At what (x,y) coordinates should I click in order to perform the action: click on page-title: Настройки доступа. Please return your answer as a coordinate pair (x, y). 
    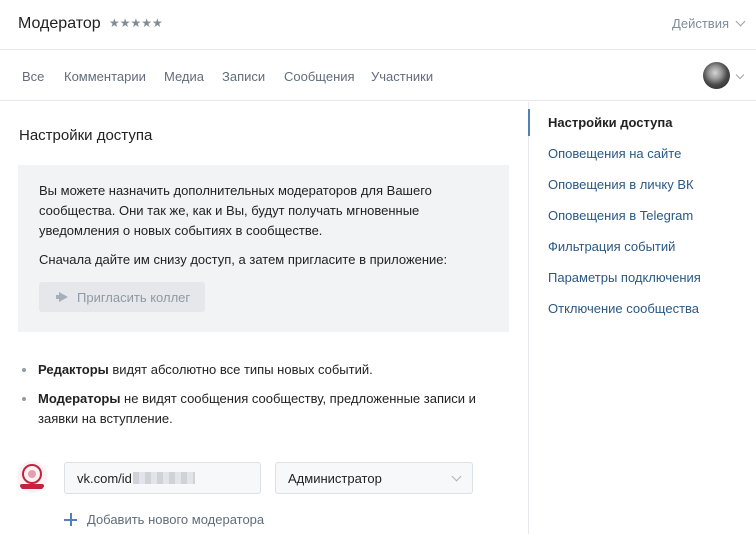
    Looking at the image, I should click on (86, 135).